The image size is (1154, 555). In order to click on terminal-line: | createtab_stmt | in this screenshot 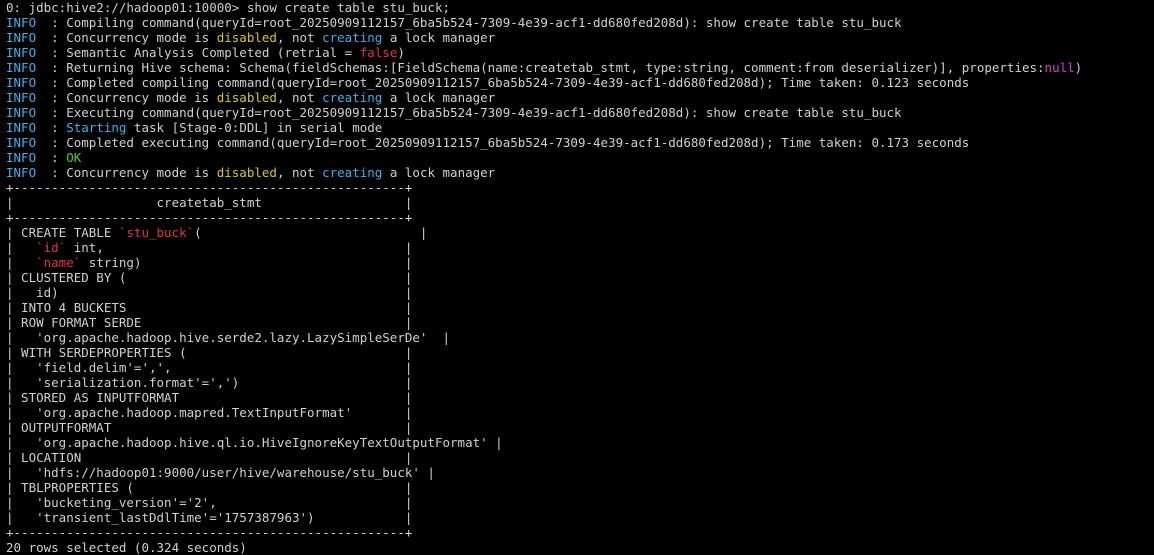, I will do `click(580, 202)`.